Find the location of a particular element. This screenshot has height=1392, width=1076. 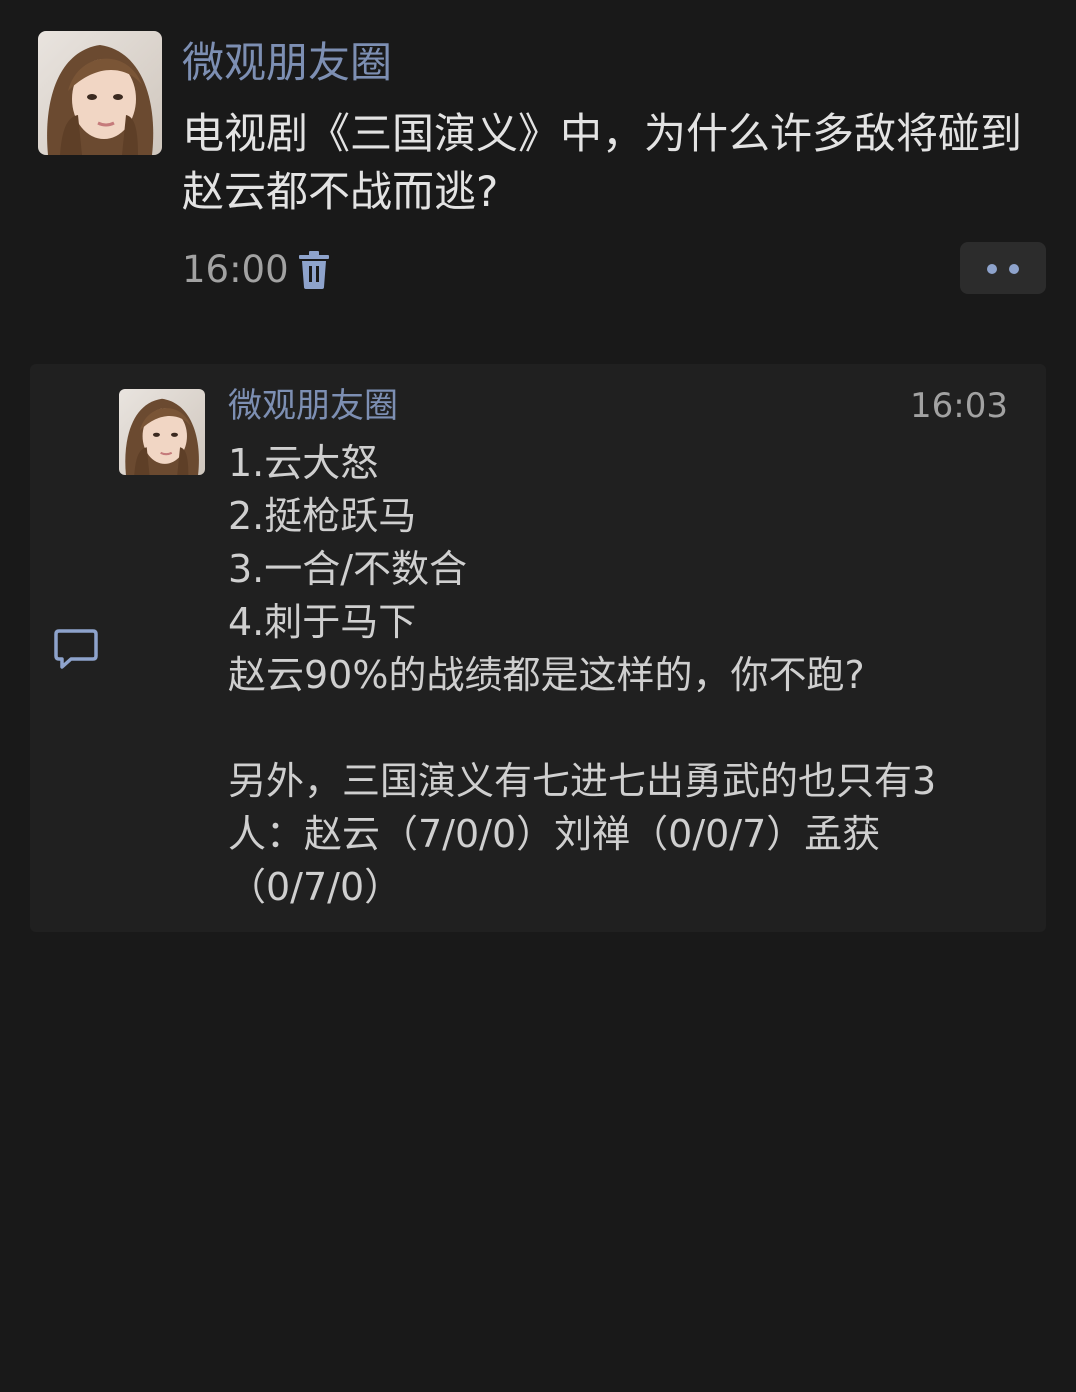

post-author-name: 微观朋友圈 is located at coordinates (287, 63).